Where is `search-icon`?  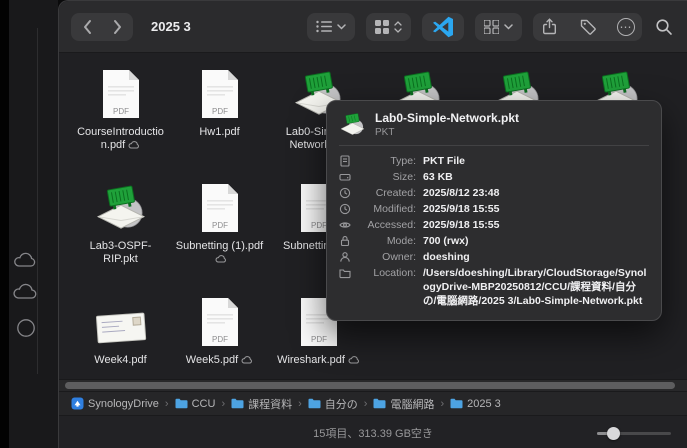
search-icon is located at coordinates (664, 26).